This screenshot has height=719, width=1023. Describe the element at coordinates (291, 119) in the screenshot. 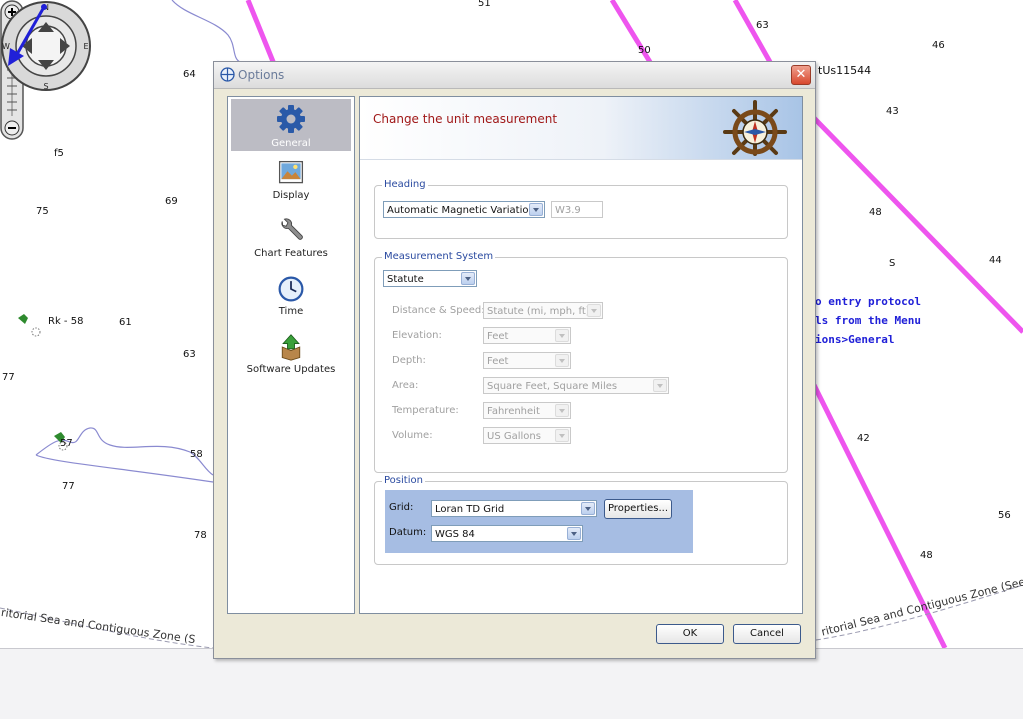

I see `gear-icon` at that location.